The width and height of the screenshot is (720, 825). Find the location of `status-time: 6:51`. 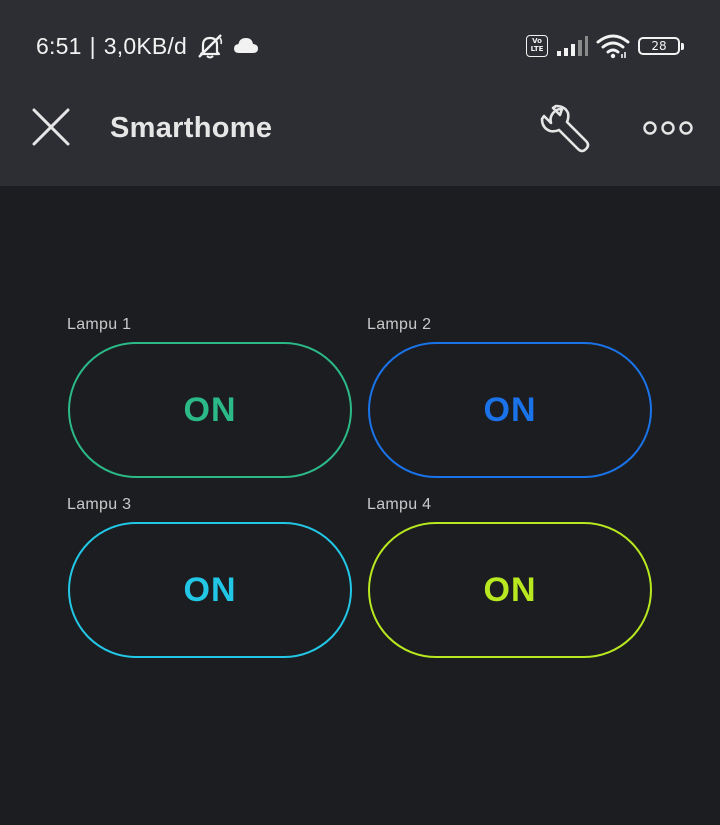

status-time: 6:51 is located at coordinates (59, 45).